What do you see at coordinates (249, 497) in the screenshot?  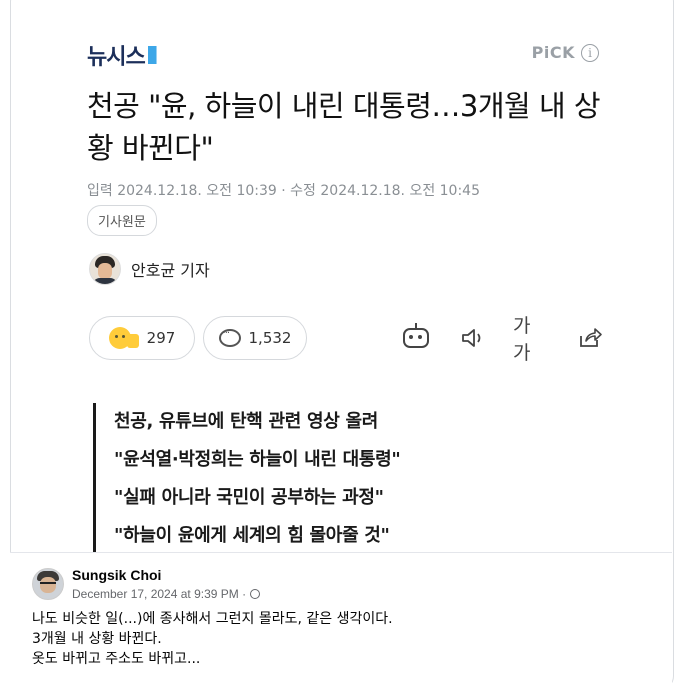 I see `subheading: "실패 아니라 국민이 공부하는 과정"` at bounding box center [249, 497].